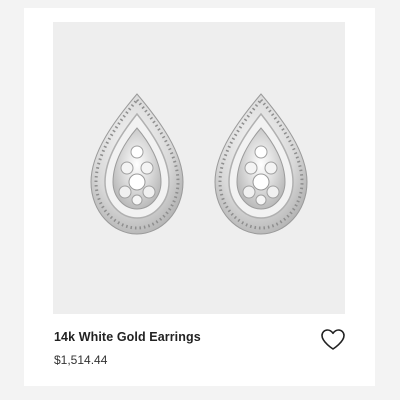  I want to click on heart-outline-icon, so click(333, 339).